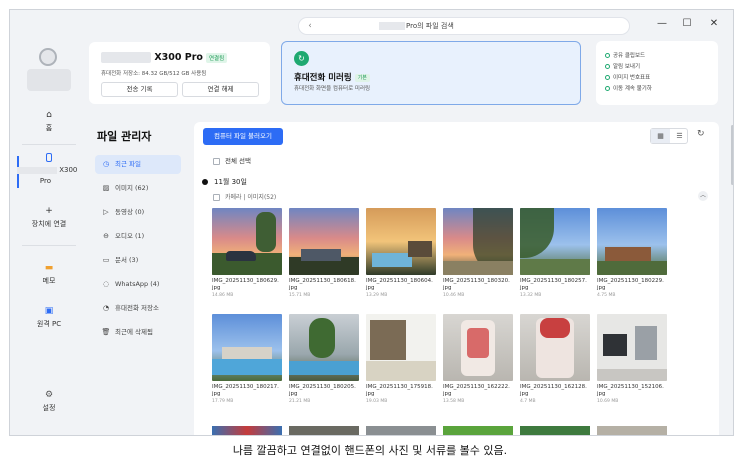 The image size is (740, 463). I want to click on feature-link: 알림 보내기, so click(622, 66).